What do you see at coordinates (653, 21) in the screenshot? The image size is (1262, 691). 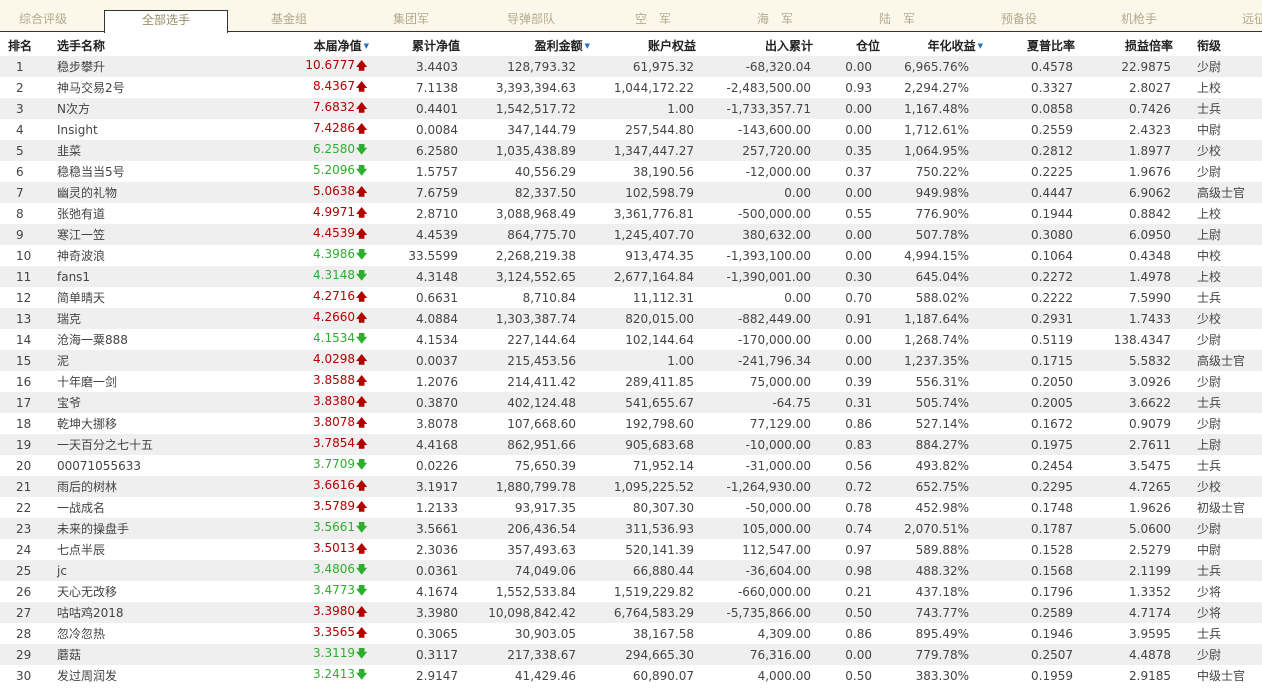 I see `tab-6: 空 军` at bounding box center [653, 21].